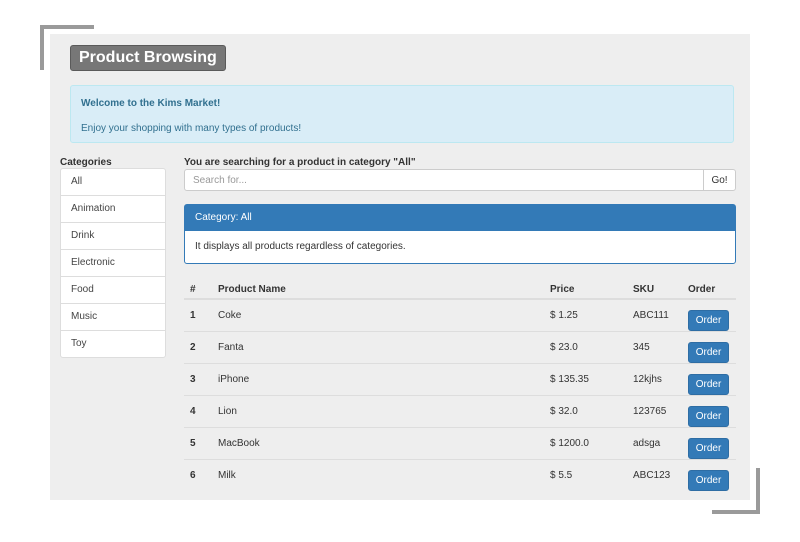 This screenshot has height=542, width=800. I want to click on product-price: $ 1.25, so click(564, 315).